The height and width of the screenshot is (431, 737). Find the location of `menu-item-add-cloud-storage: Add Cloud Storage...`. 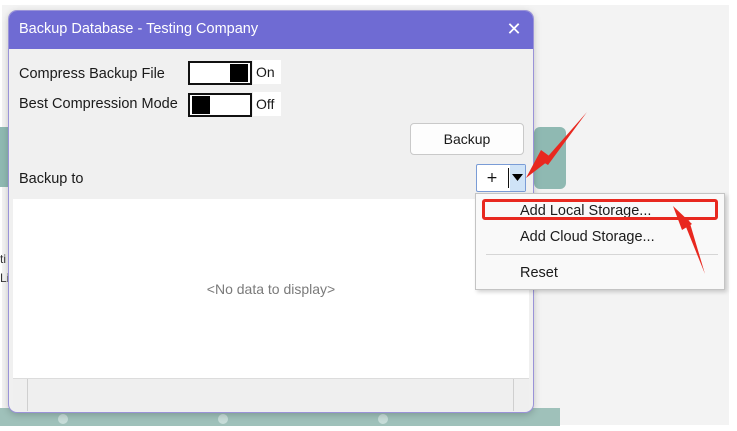

menu-item-add-cloud-storage: Add Cloud Storage... is located at coordinates (587, 237).